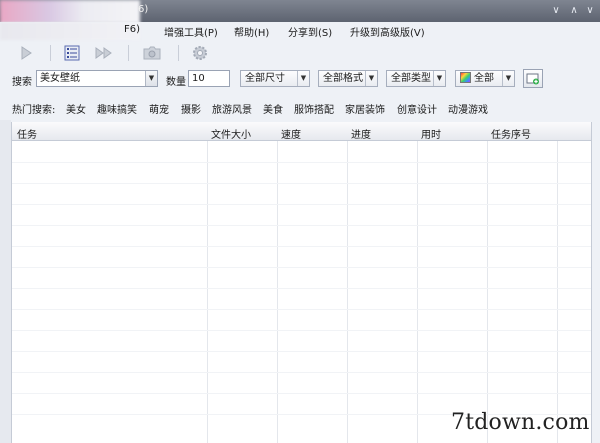  I want to click on hot-search-item: 动漫游戏, so click(468, 108).